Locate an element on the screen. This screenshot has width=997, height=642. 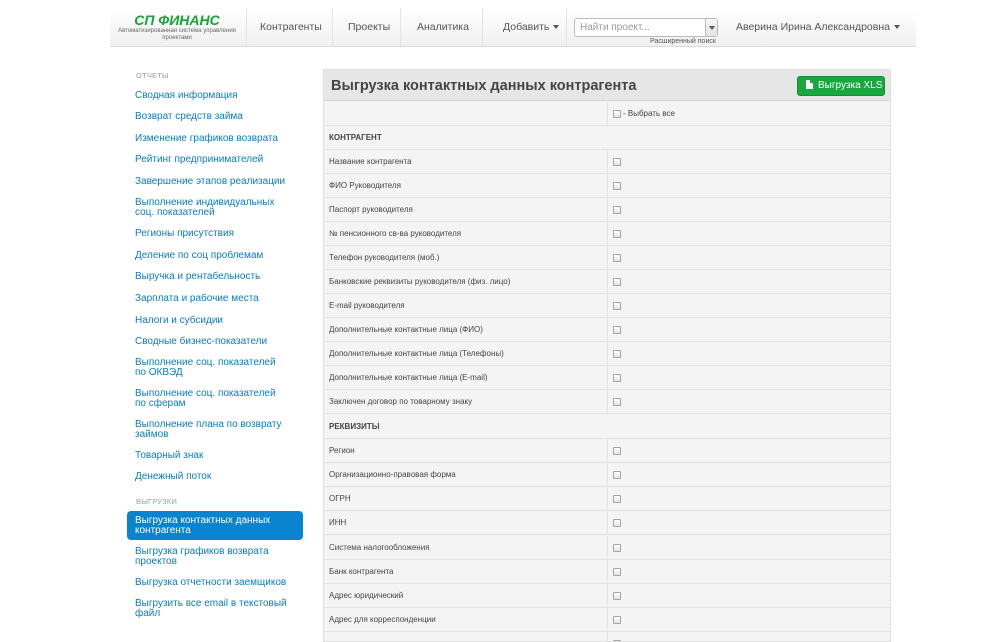
sidebar-item-loan-return: Возврат средств займа is located at coordinates (215, 117).